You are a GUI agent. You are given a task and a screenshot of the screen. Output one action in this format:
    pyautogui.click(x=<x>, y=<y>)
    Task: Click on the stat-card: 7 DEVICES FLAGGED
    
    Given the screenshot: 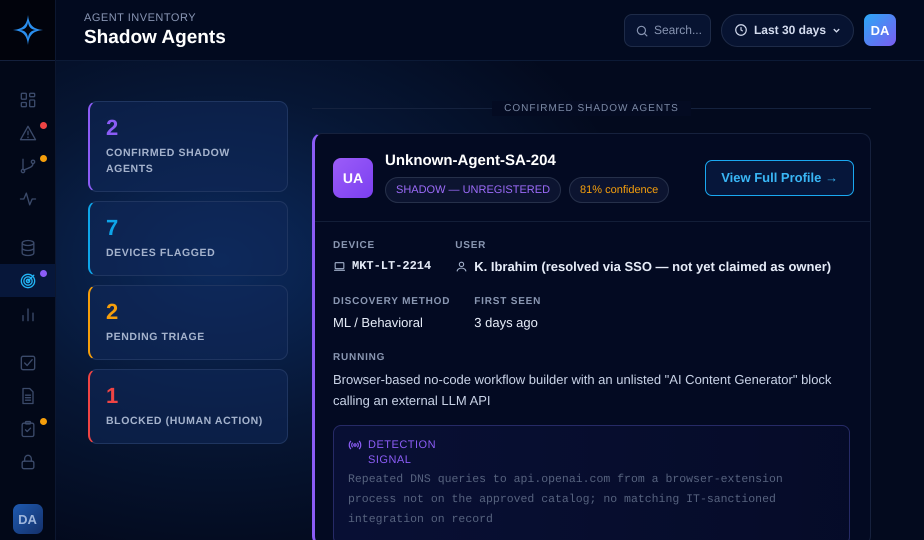 What is the action you would take?
    pyautogui.click(x=188, y=238)
    